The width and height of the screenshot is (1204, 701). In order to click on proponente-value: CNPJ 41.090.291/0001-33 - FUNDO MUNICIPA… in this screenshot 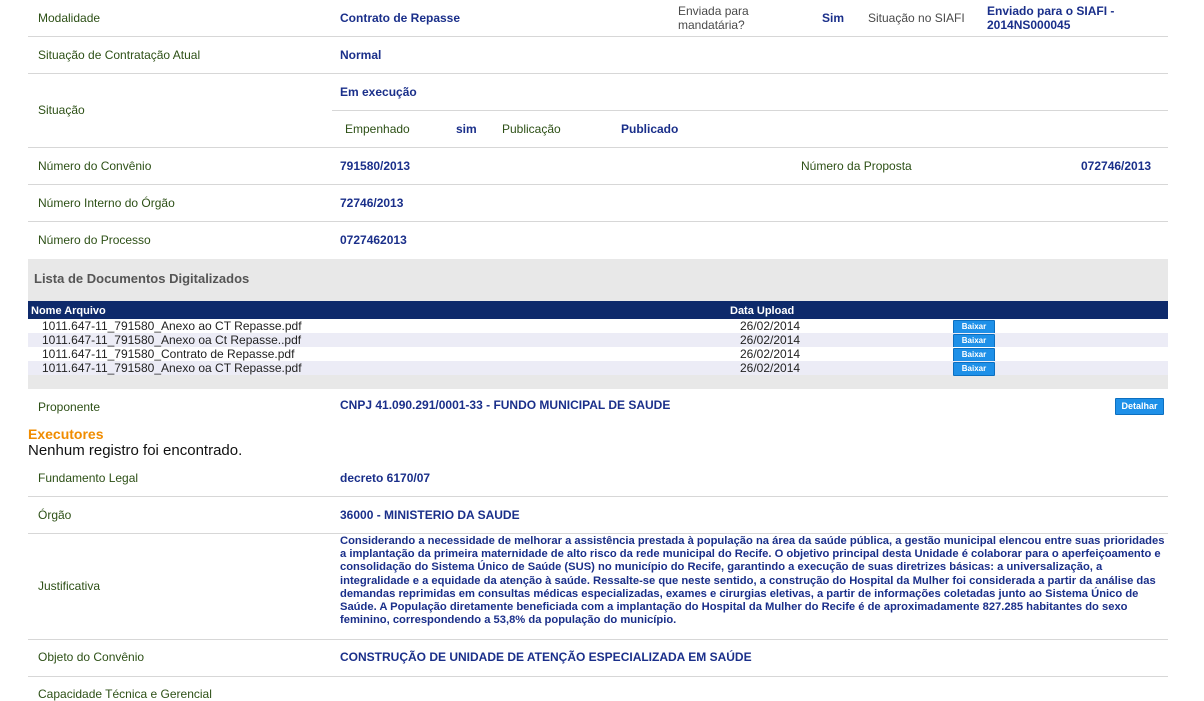, I will do `click(505, 405)`.